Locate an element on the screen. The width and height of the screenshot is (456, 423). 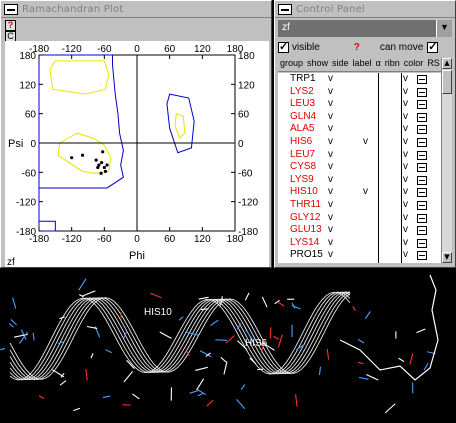
col-label: label is located at coordinates (362, 64).